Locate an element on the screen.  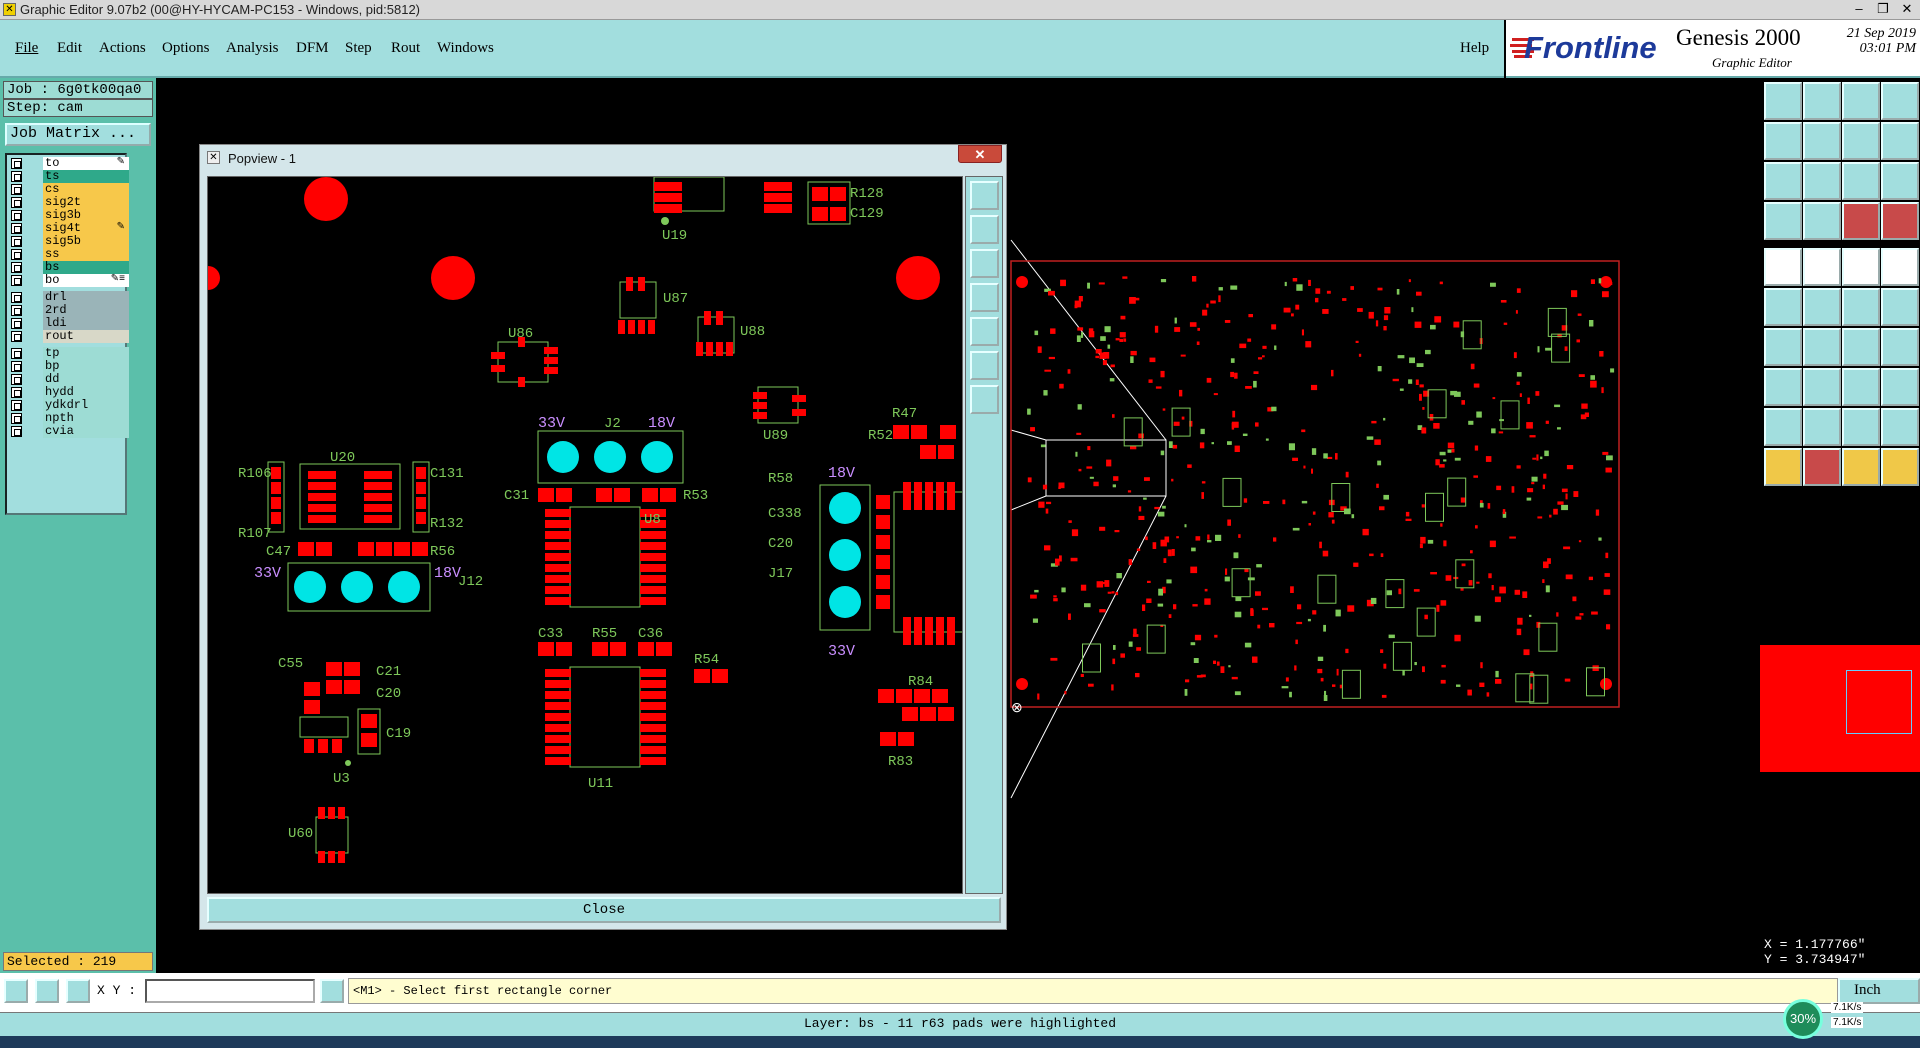
popview-zoom-out-button is located at coordinates (984, 399).